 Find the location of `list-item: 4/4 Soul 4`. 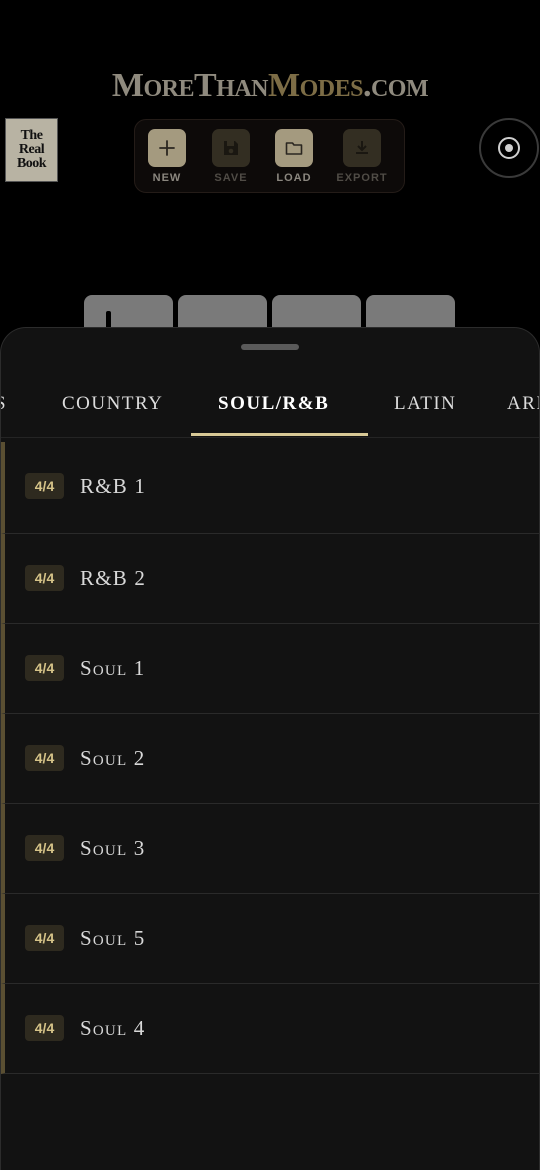

list-item: 4/4 Soul 4 is located at coordinates (270, 1029).